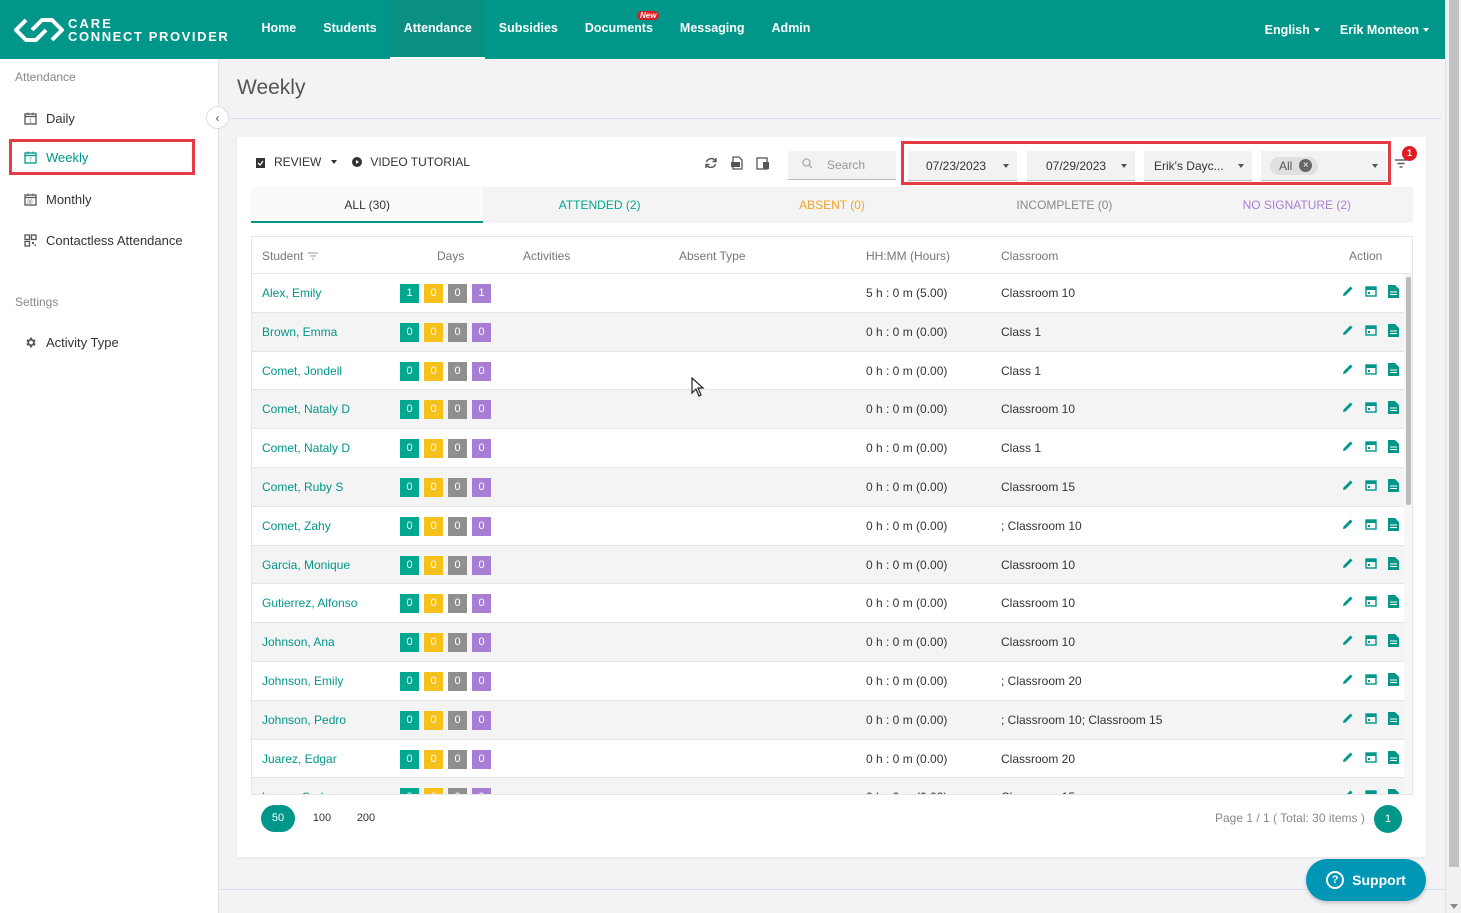  Describe the element at coordinates (290, 256) in the screenshot. I see `col-student: Student` at that location.